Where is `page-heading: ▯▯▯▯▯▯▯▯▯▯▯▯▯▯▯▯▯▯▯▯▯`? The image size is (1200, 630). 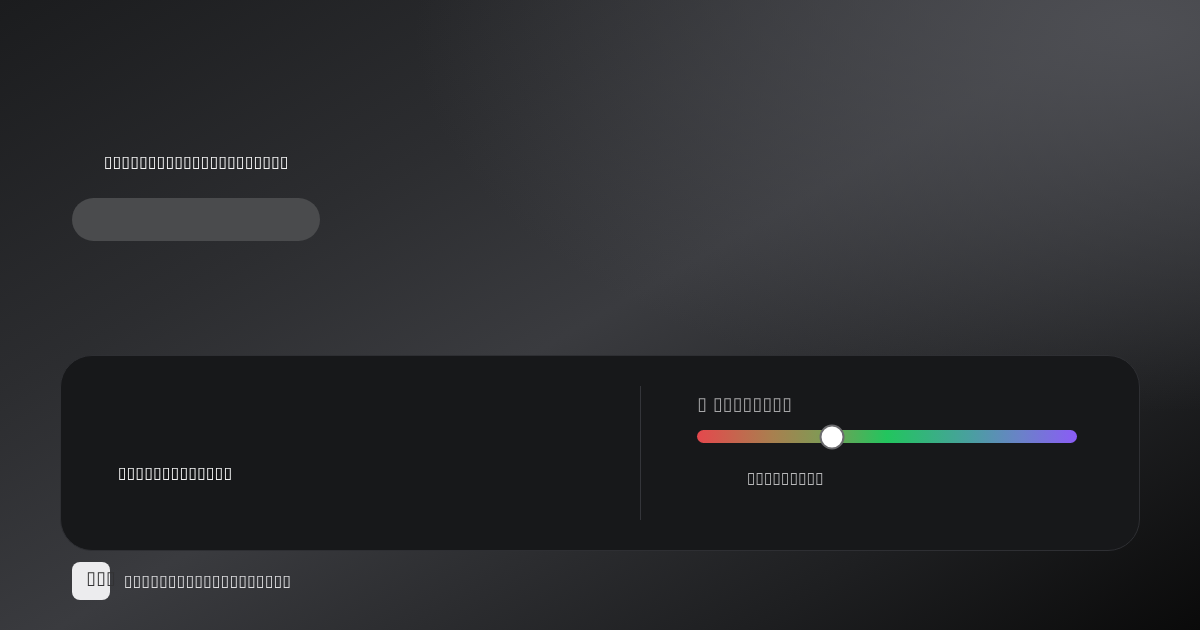
page-heading: ▯▯▯▯▯▯▯▯▯▯▯▯▯▯▯▯▯▯▯▯▯ is located at coordinates (196, 162).